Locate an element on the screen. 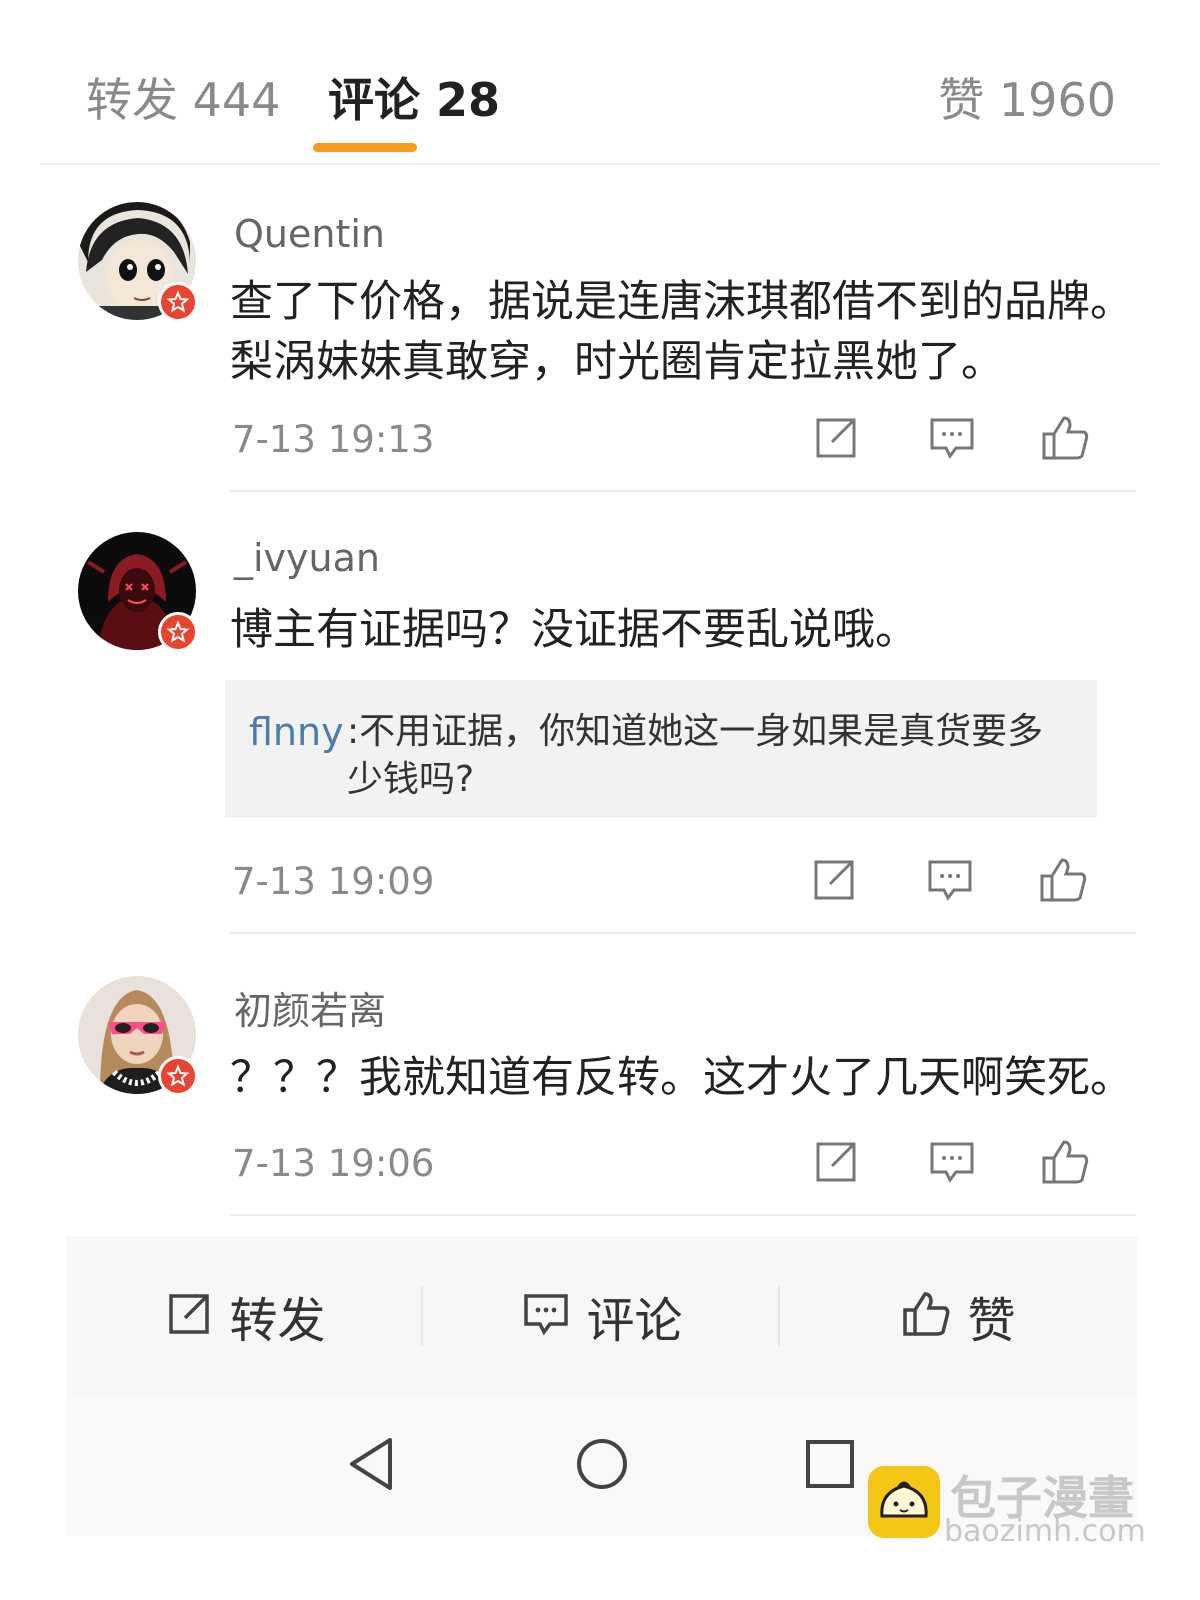  comment-text: 查了下价格，据说是连唐沫琪都借不到的品牌。梨涡妹妹真敢穿，时光圈肯定拉黑她了。 is located at coordinates (681, 332).